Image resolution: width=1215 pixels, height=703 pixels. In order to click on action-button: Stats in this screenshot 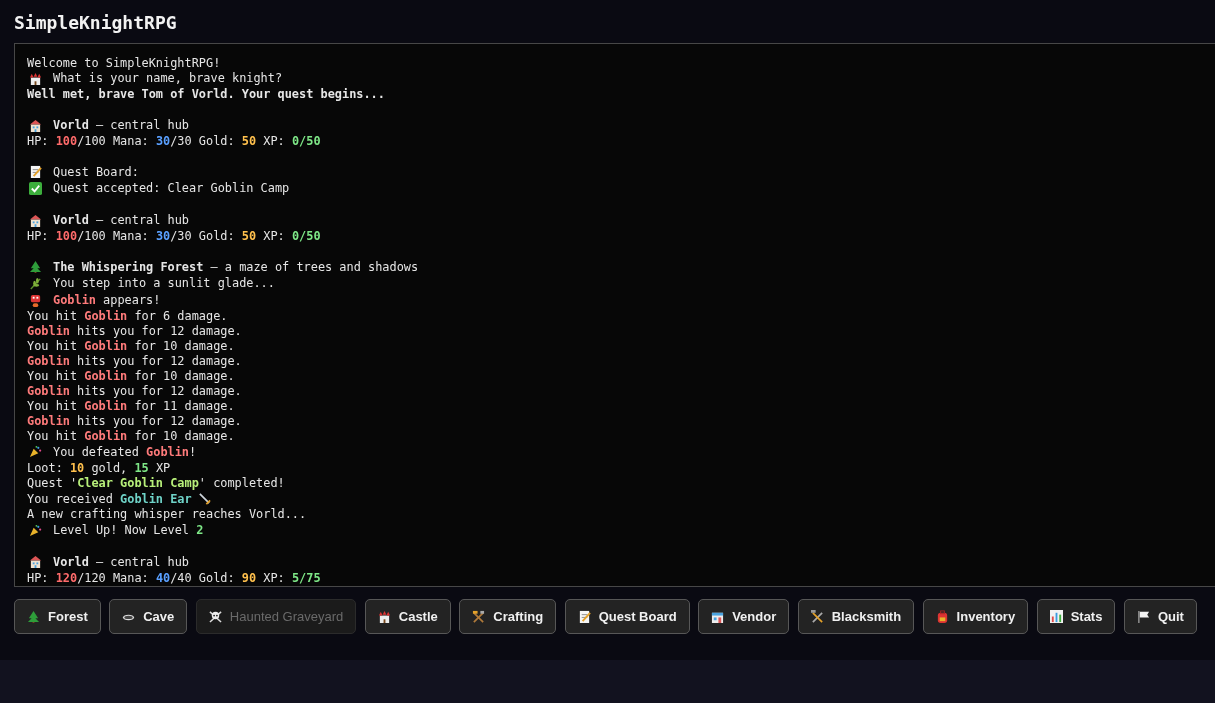, I will do `click(1076, 616)`.